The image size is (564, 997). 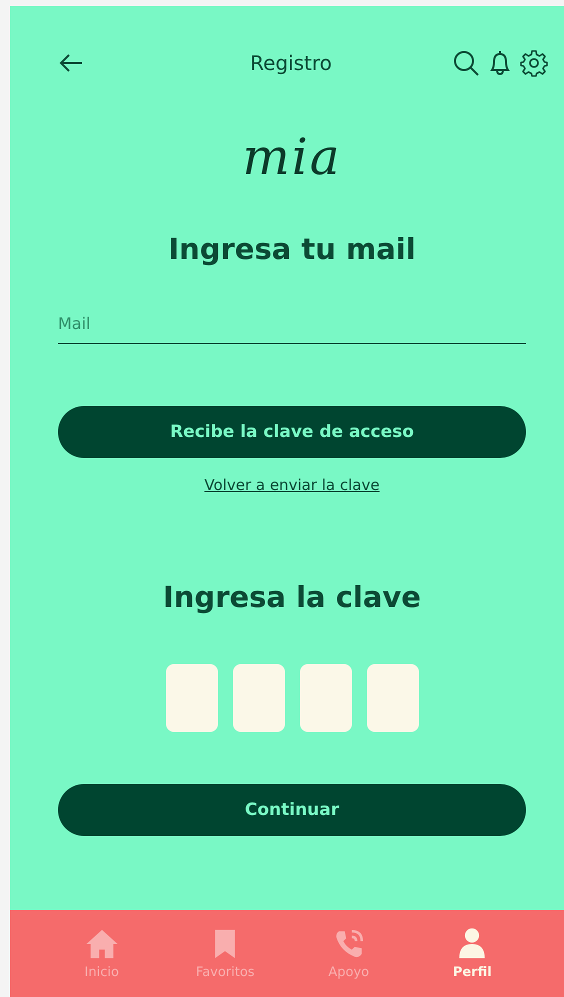 What do you see at coordinates (101, 944) in the screenshot?
I see `home-icon` at bounding box center [101, 944].